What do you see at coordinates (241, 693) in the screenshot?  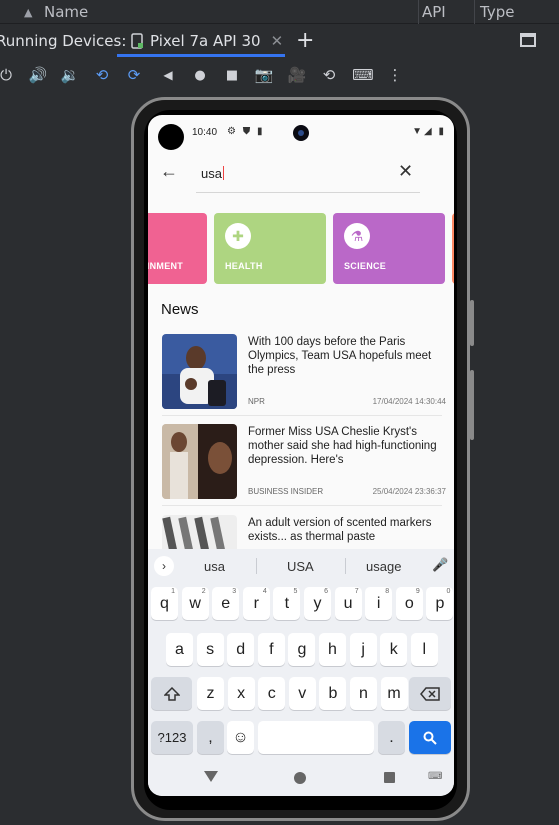 I see `key-x: x` at bounding box center [241, 693].